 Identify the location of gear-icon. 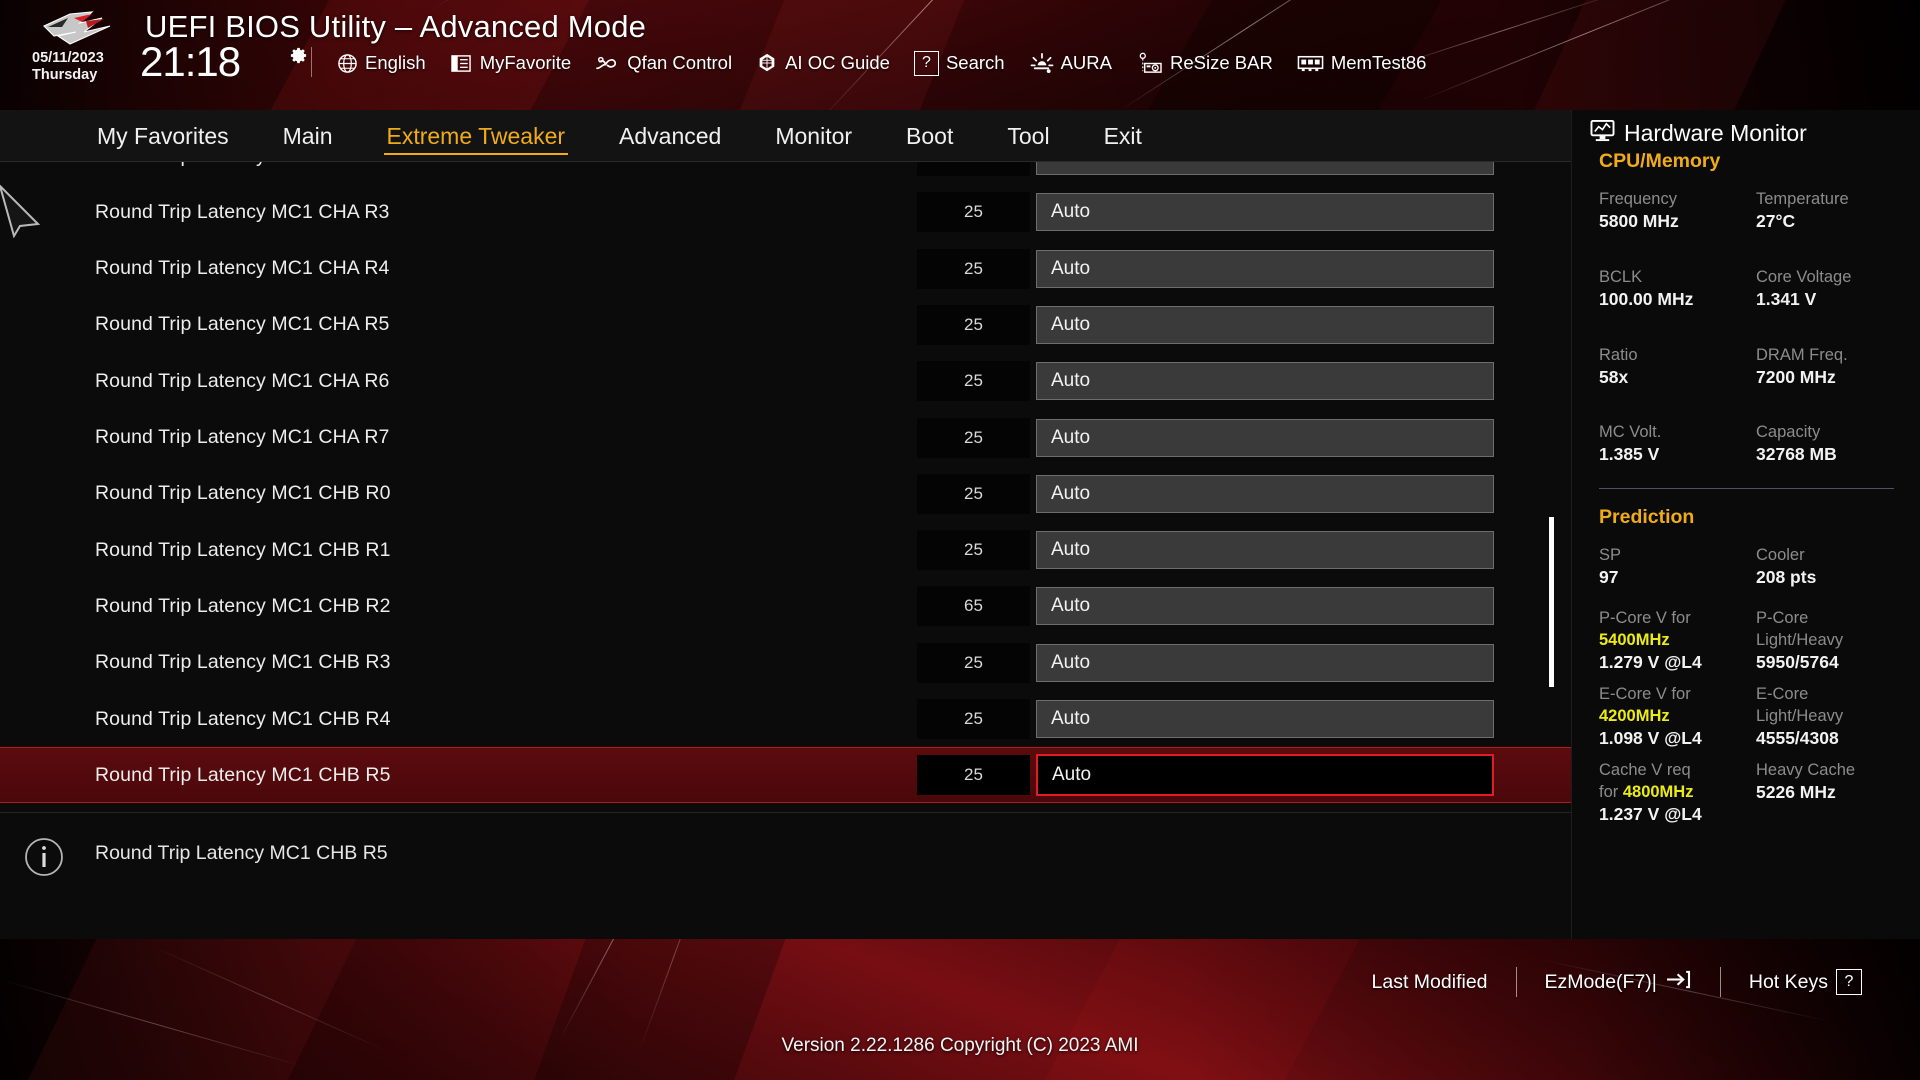
(298, 55).